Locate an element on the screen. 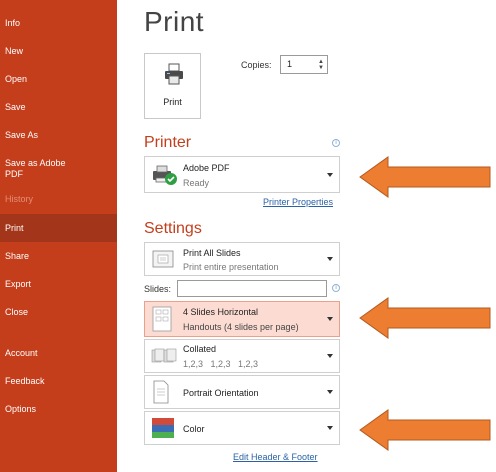  collation-subtitle: 1,2,3 1,2,3 1,2,3 is located at coordinates (221, 364).